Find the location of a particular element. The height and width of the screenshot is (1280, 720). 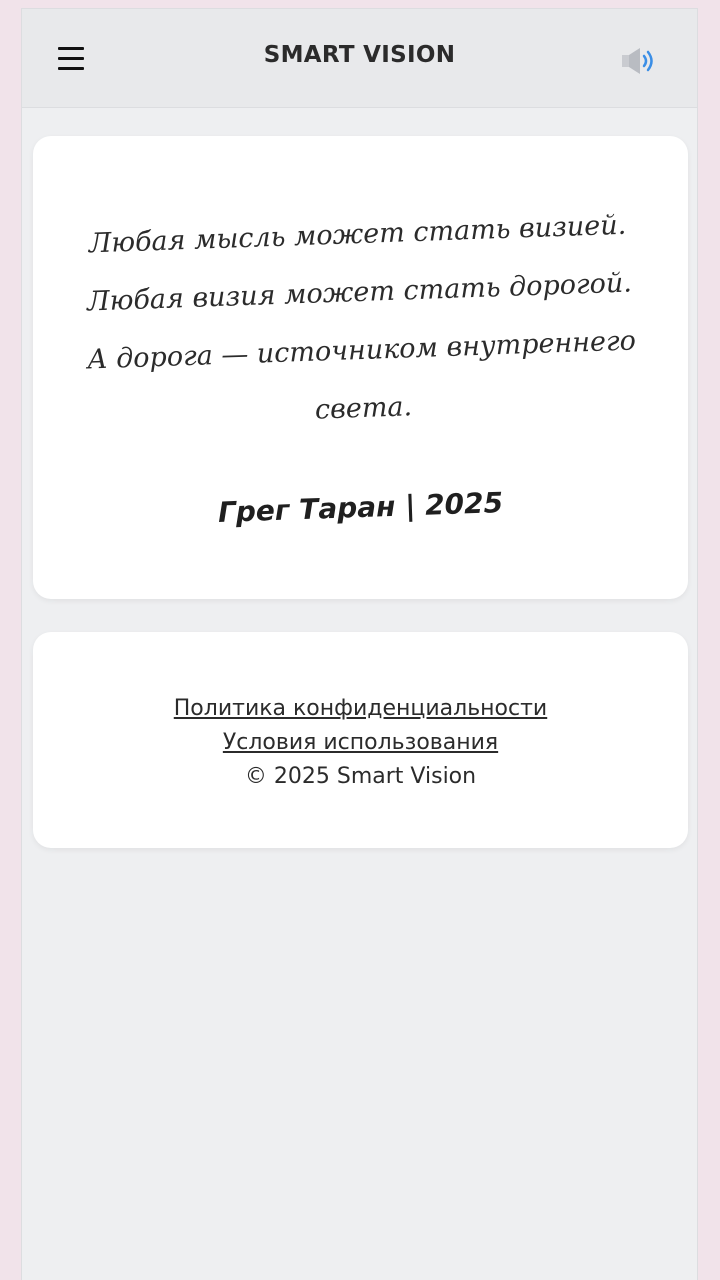

terms-of-use-link: Условия использования is located at coordinates (360, 743).